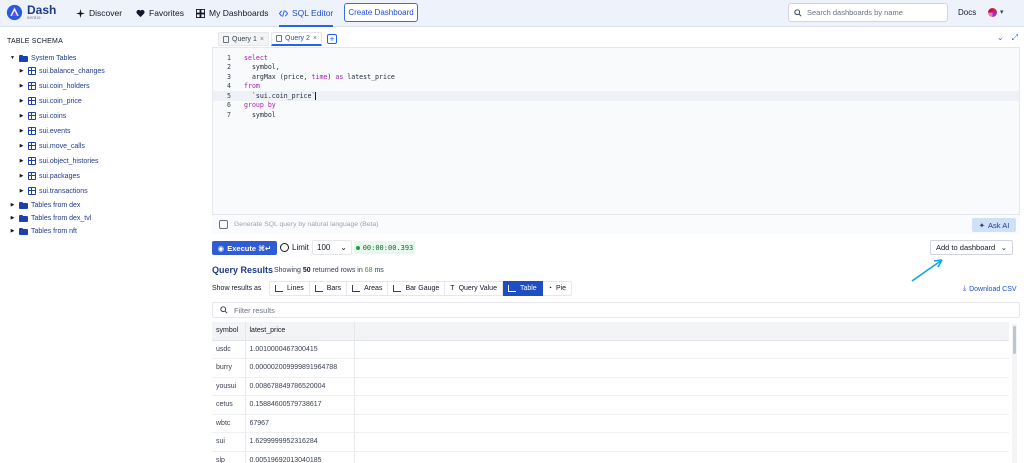 The height and width of the screenshot is (463, 1024). What do you see at coordinates (300, 331) in the screenshot?
I see `column-header-latest-price: latest_price` at bounding box center [300, 331].